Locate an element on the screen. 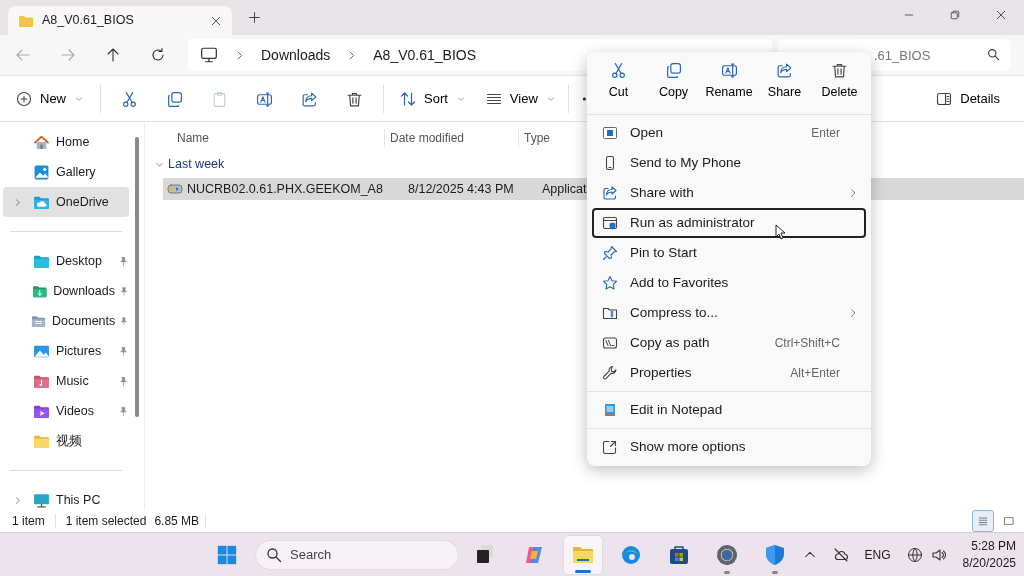 This screenshot has height=576, width=1024. selection-info: 1 item selected is located at coordinates (106, 521).